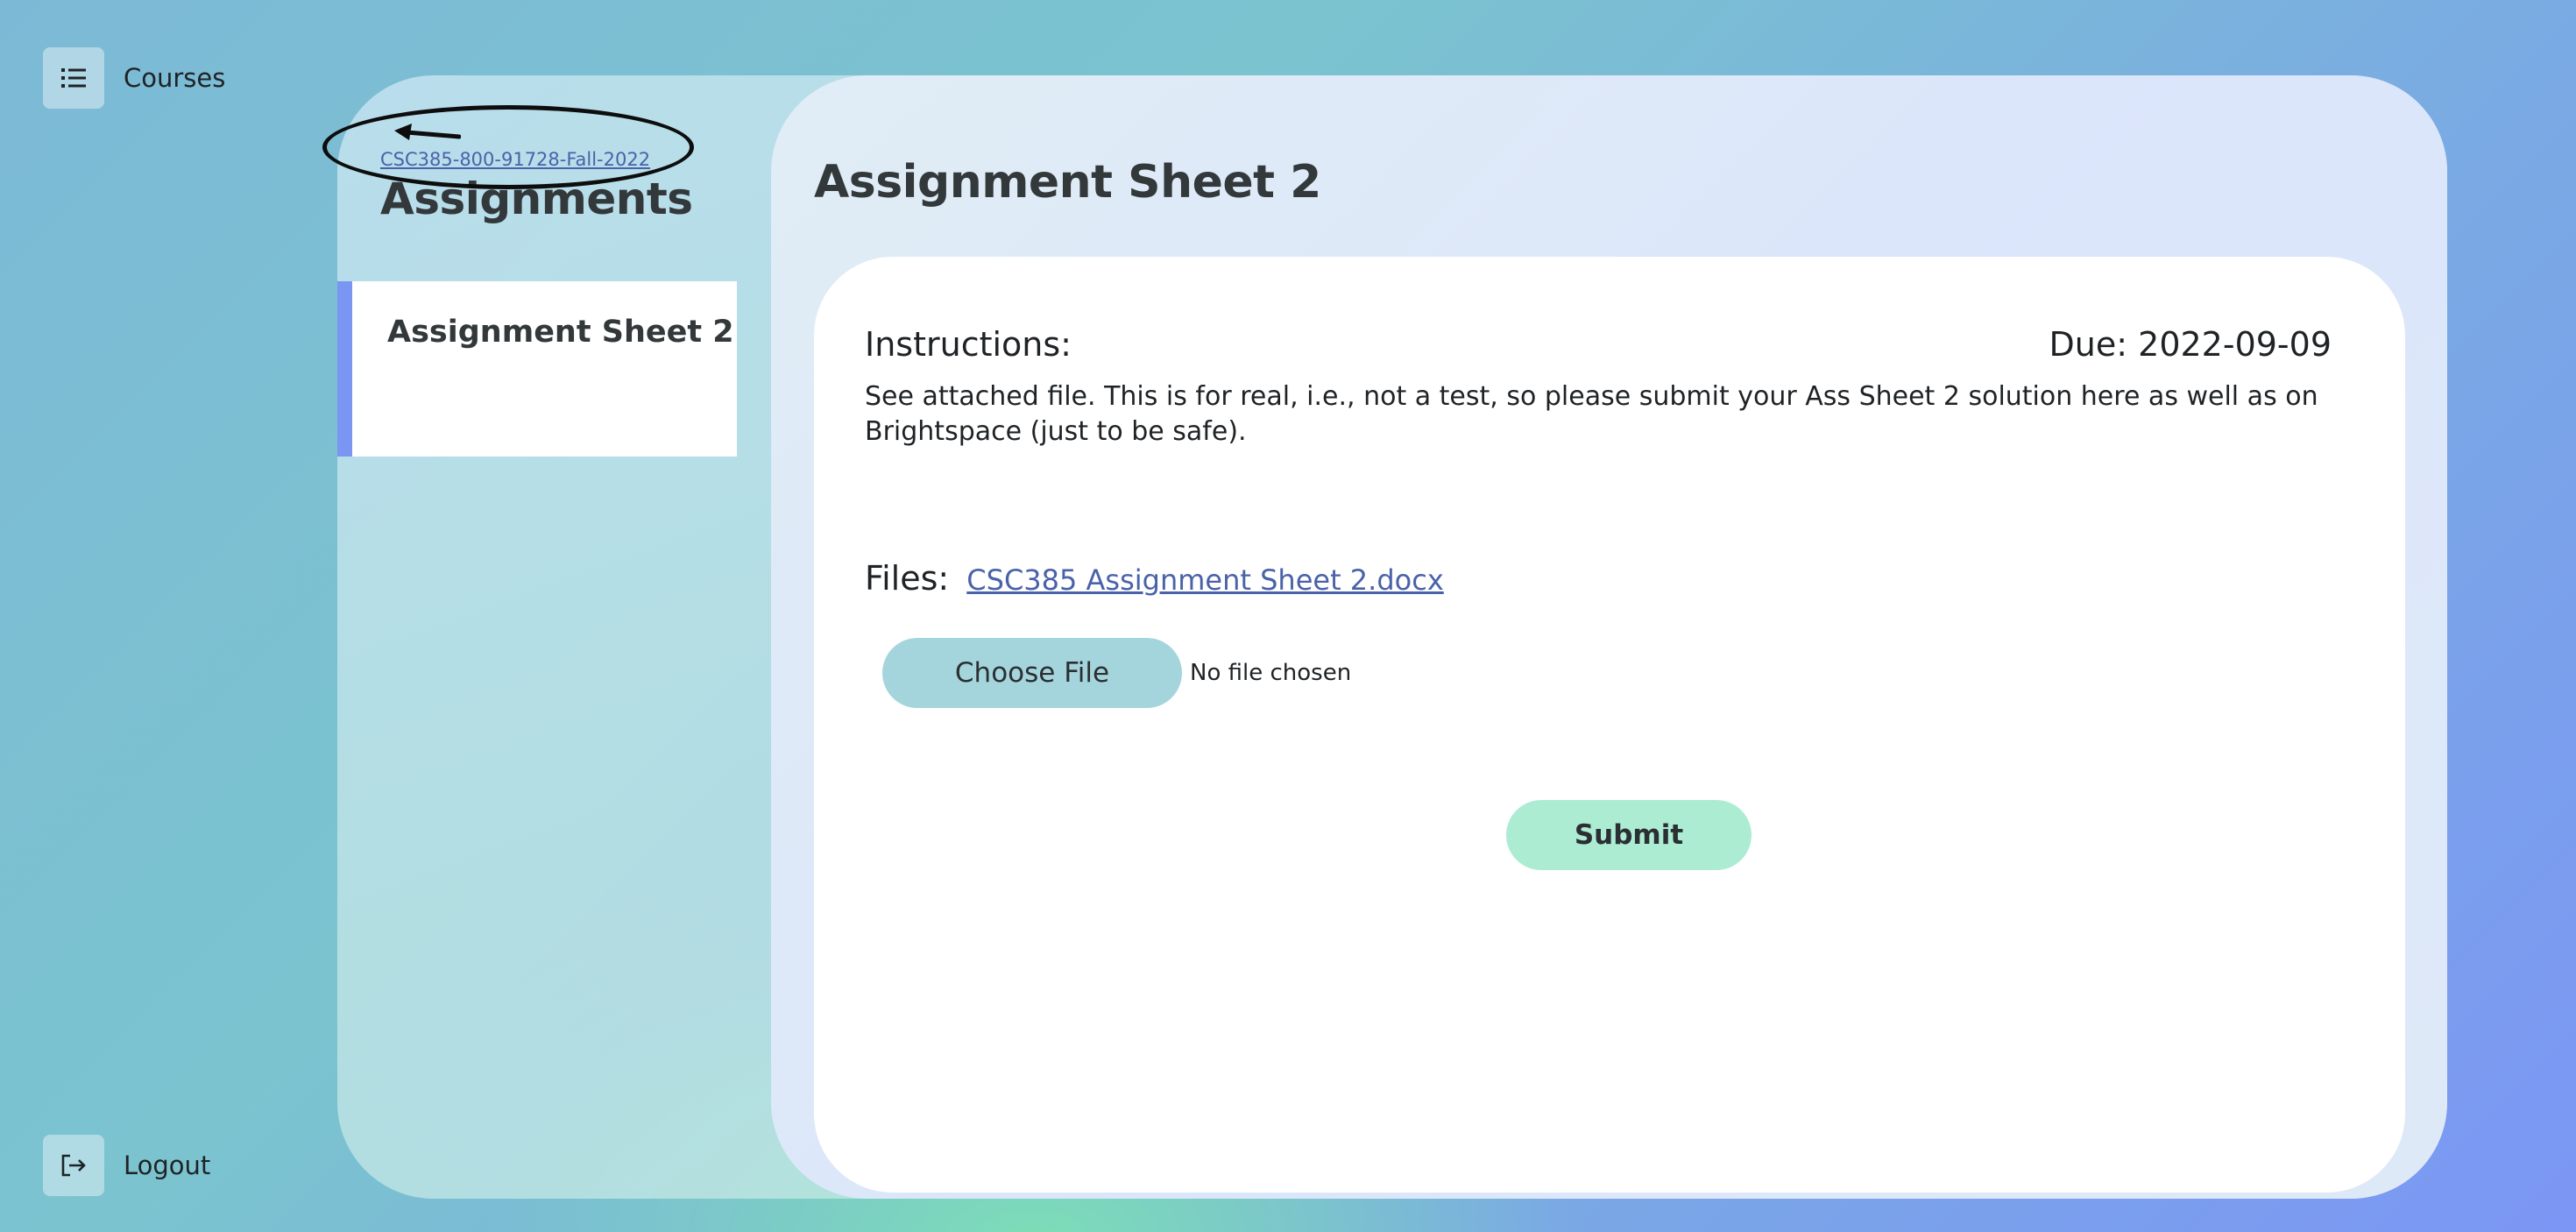 The height and width of the screenshot is (1232, 2576). Describe the element at coordinates (73, 78) in the screenshot. I see `list-icon` at that location.